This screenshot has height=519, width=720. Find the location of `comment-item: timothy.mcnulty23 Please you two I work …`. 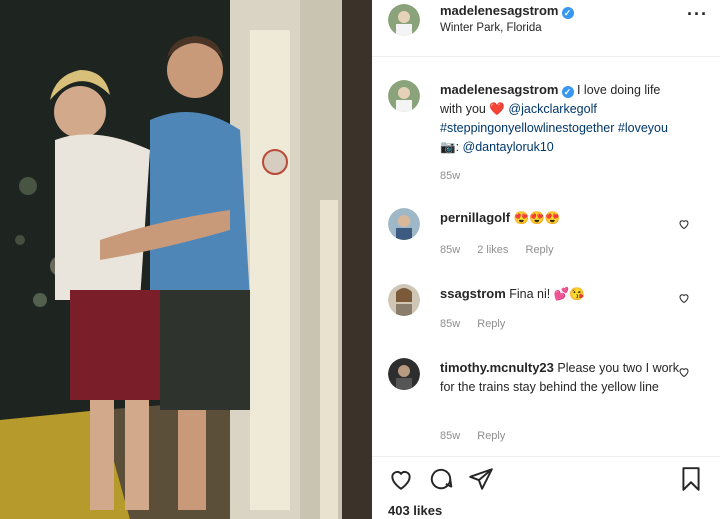

comment-item: timothy.mcnulty23 Please you two I work … is located at coordinates (548, 403).